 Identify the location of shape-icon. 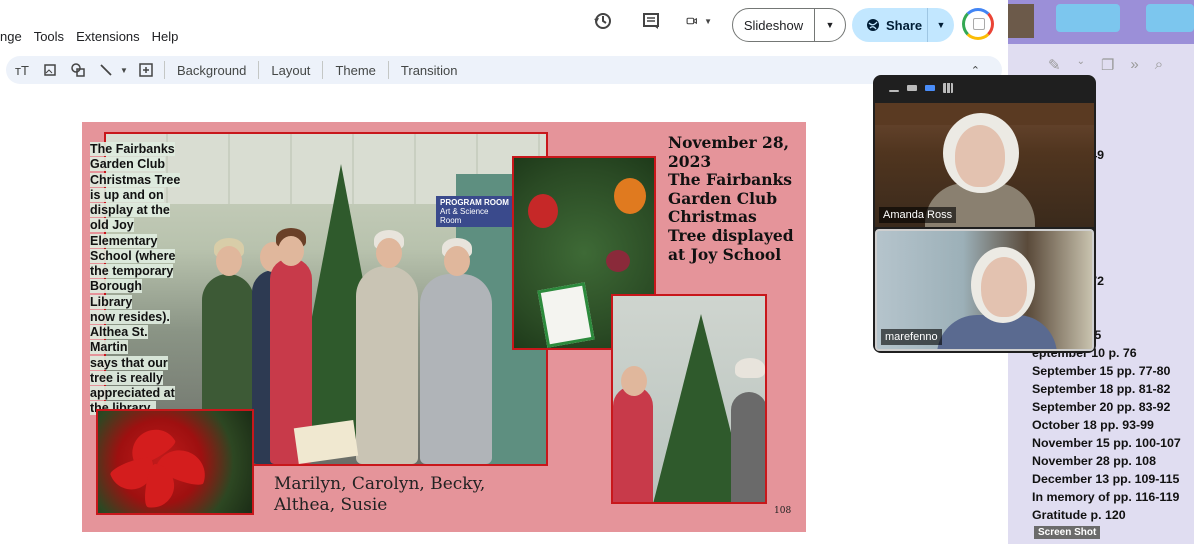
(78, 70).